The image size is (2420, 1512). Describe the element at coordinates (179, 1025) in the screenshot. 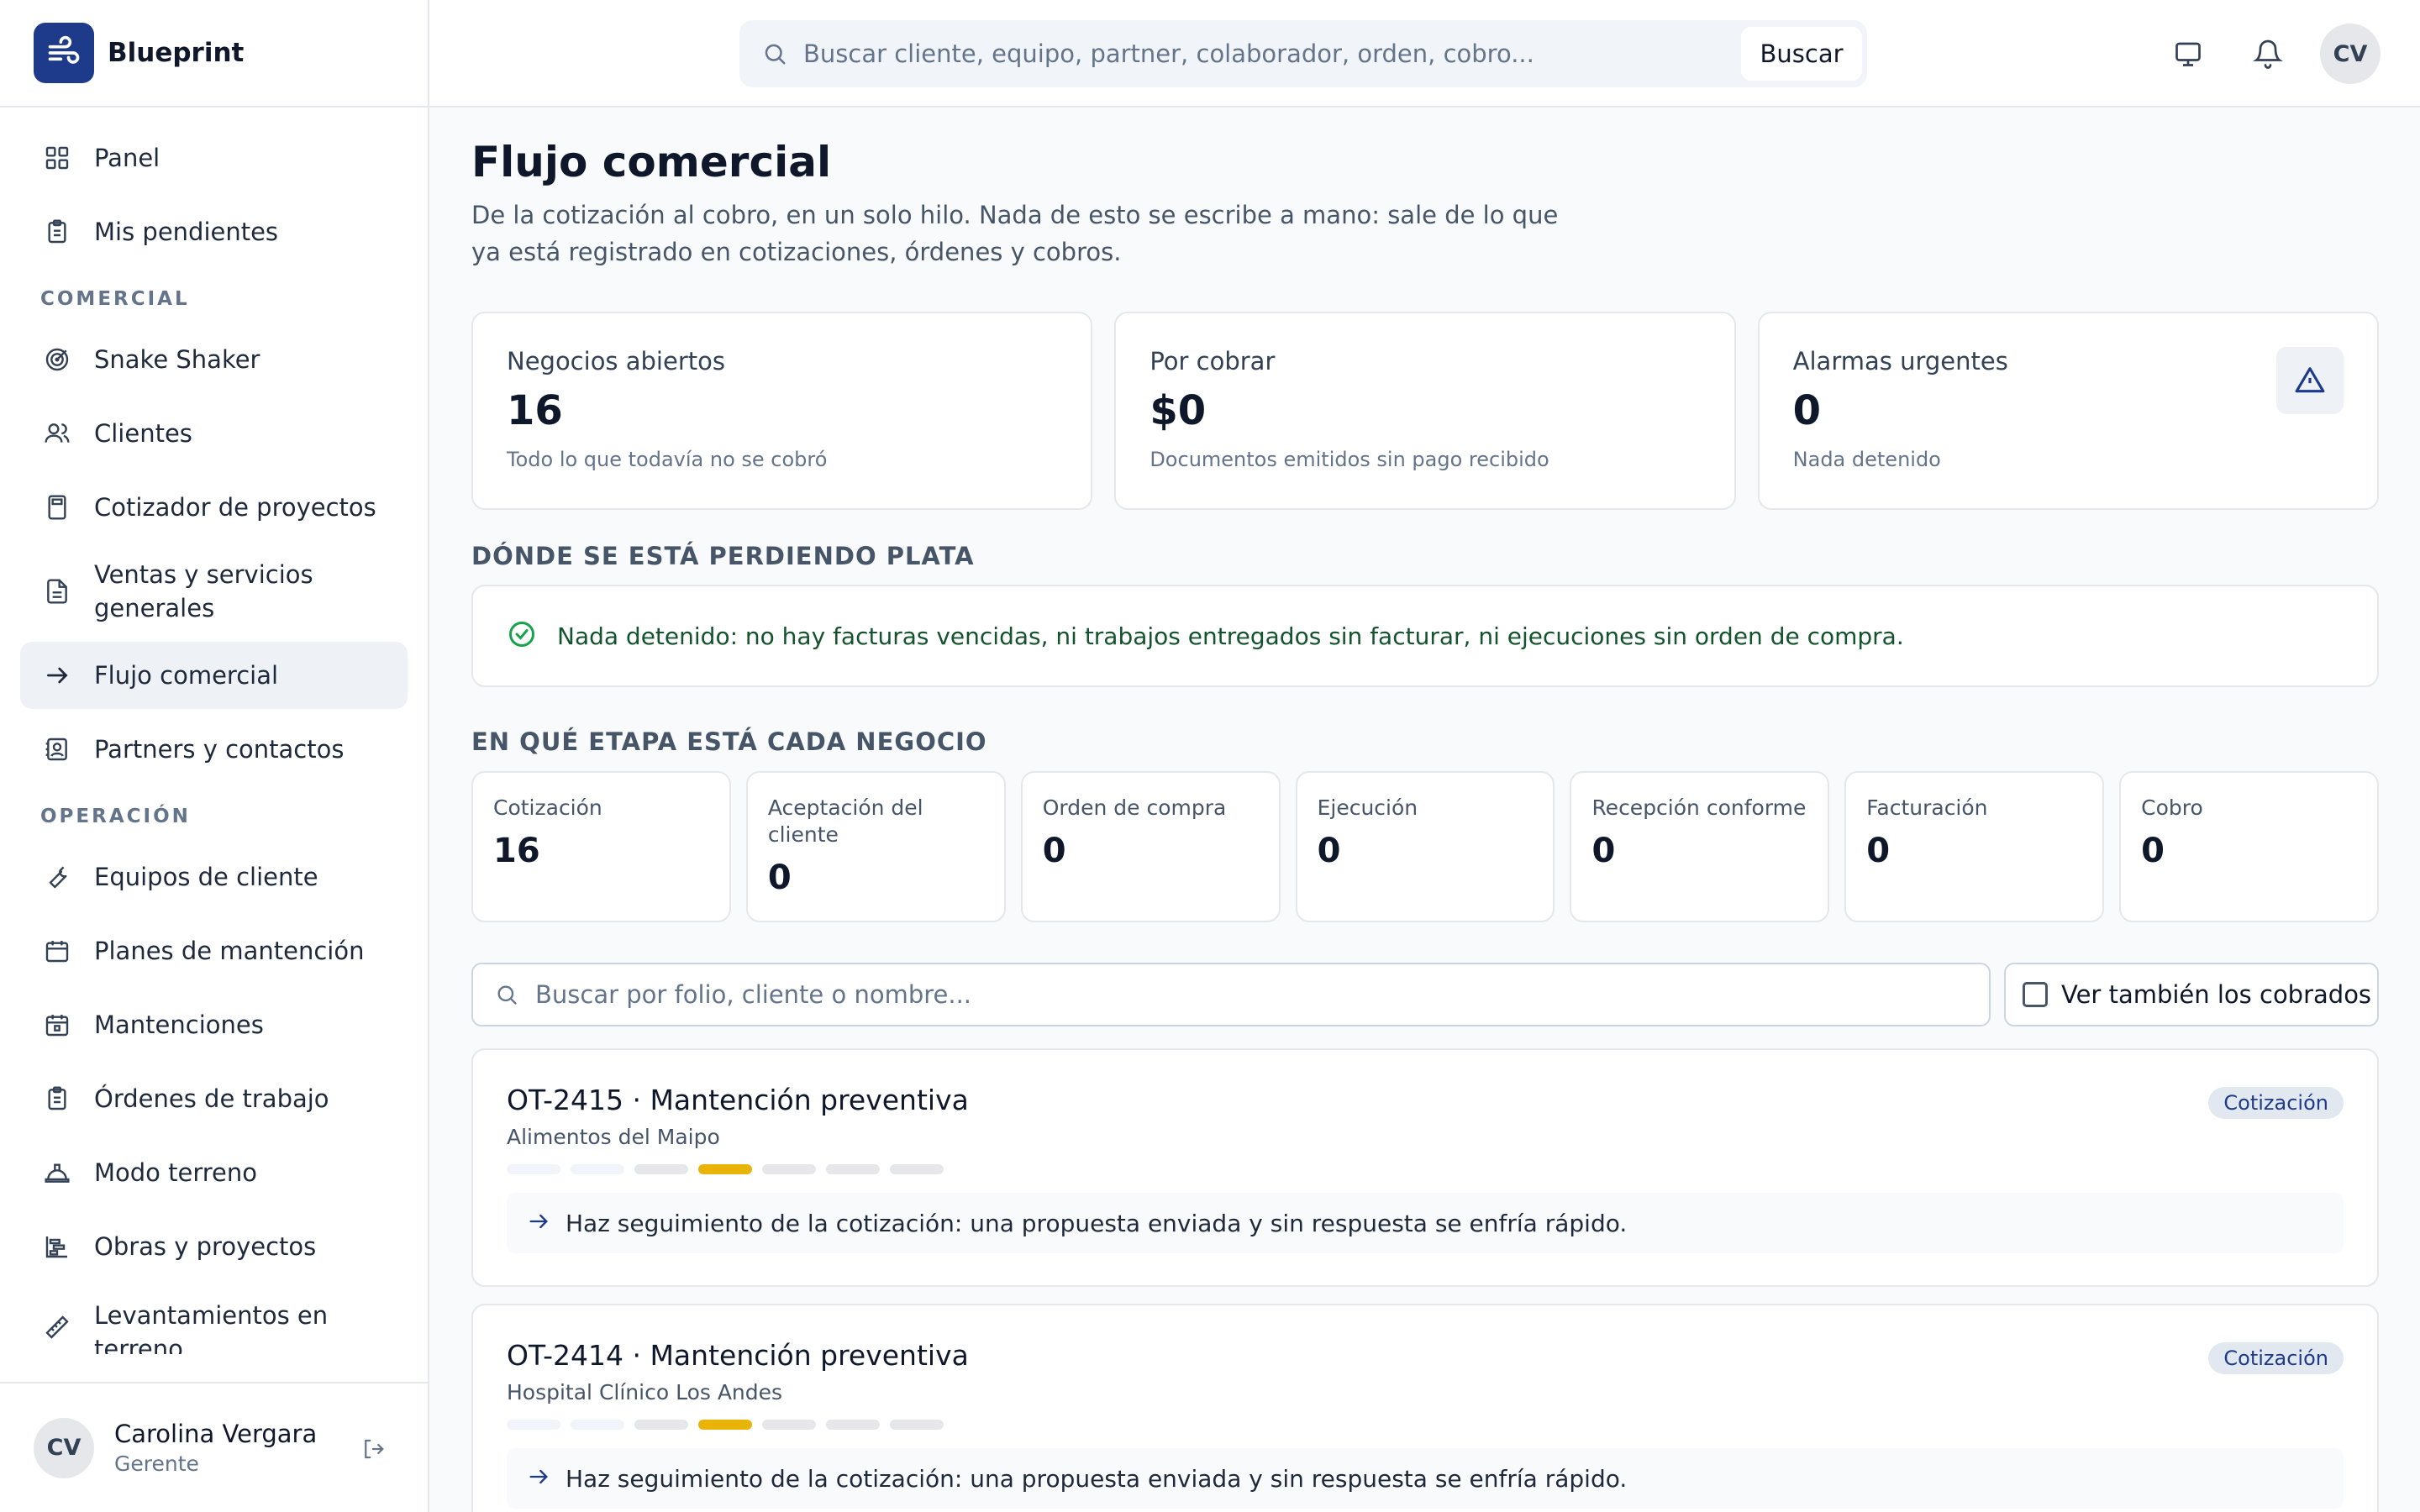

I see `sidebar-item-label: Mantenciones` at that location.